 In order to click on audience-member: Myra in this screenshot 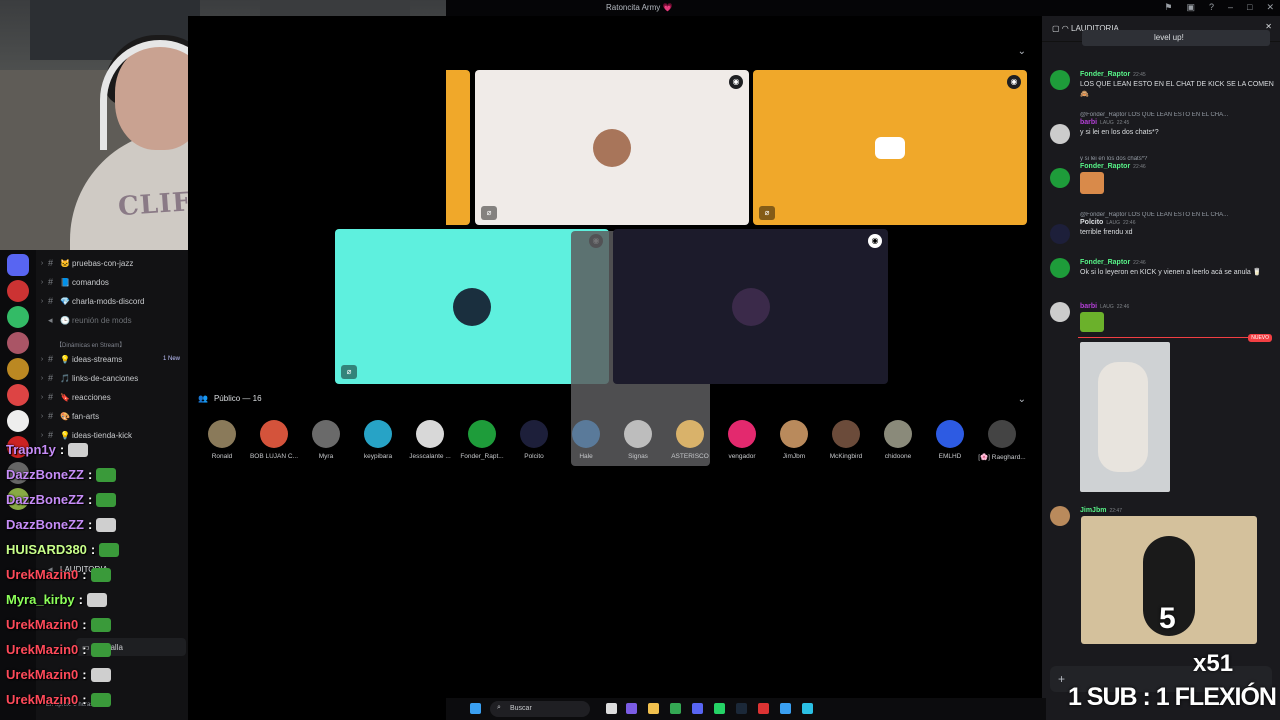, I will do `click(326, 440)`.